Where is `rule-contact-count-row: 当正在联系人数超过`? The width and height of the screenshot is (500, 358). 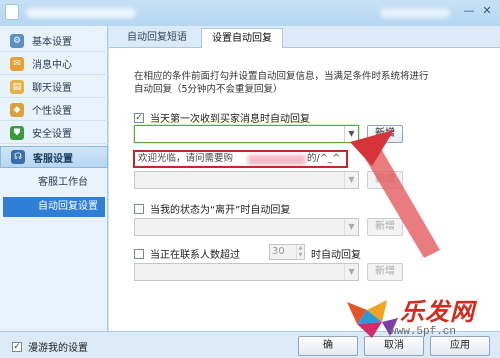
rule-contact-count-row: 当正在联系人数超过 is located at coordinates (187, 253).